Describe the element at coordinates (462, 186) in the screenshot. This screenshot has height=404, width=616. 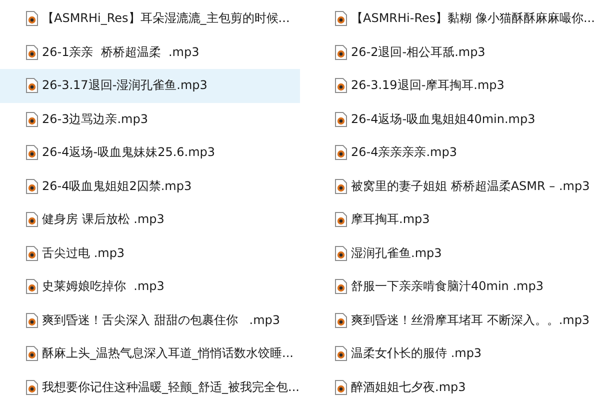
I see `file-item: 被窝里的妻子姐姐 桥桥超温柔ASMR – .mp3` at that location.